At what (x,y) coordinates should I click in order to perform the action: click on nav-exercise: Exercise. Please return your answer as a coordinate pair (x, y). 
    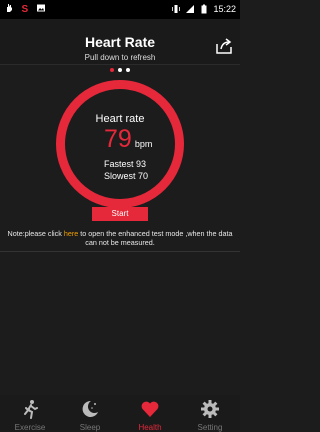
    Looking at the image, I should click on (30, 413).